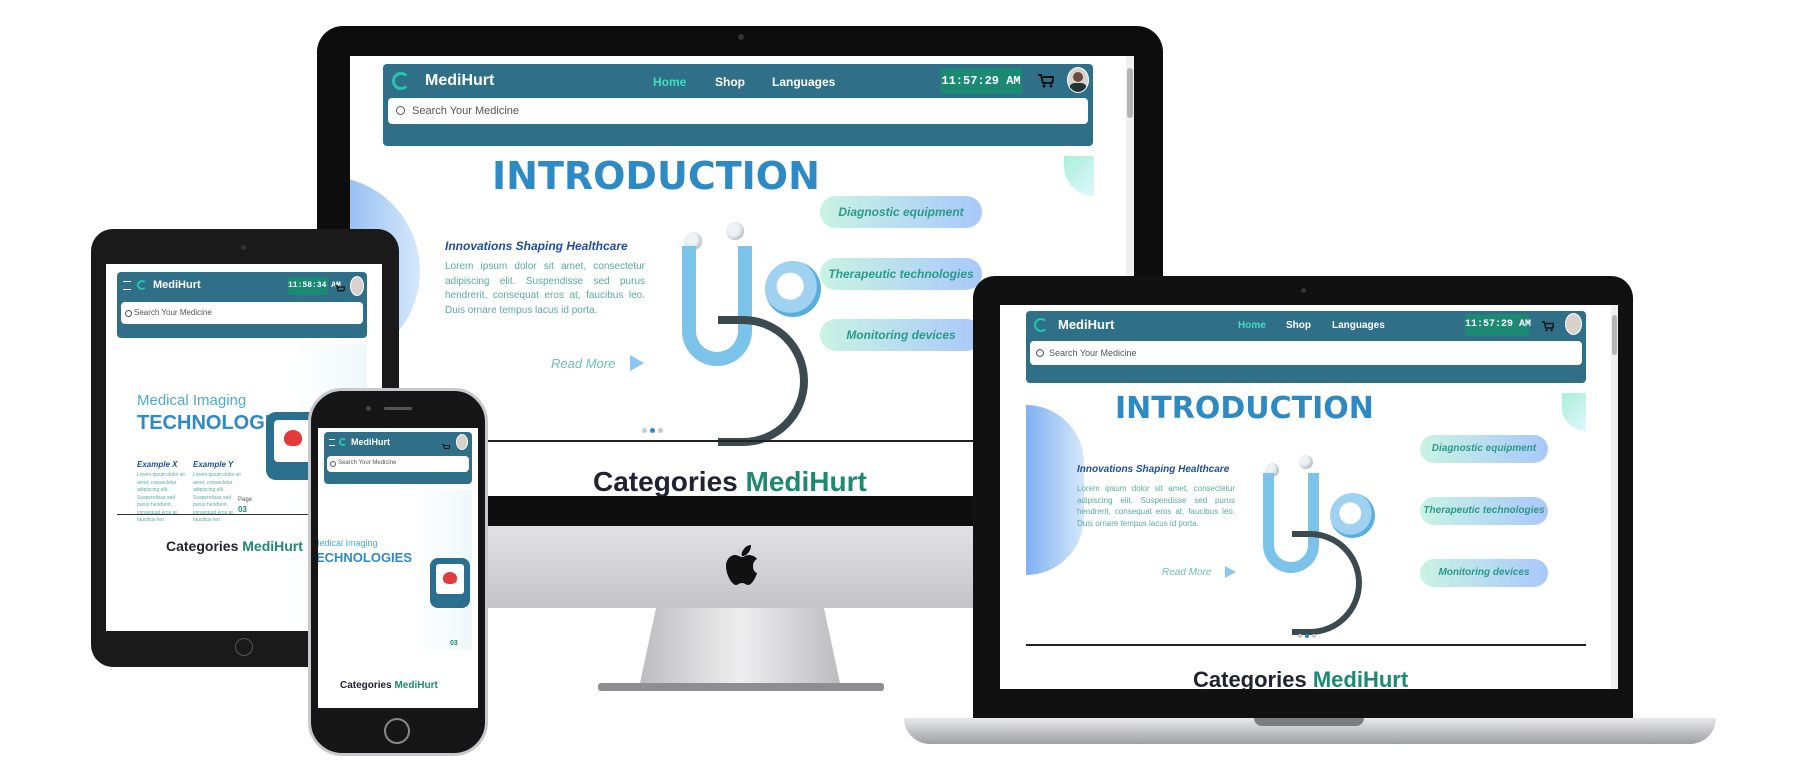 This screenshot has height=760, width=1800. I want to click on imac-camera, so click(741, 37).